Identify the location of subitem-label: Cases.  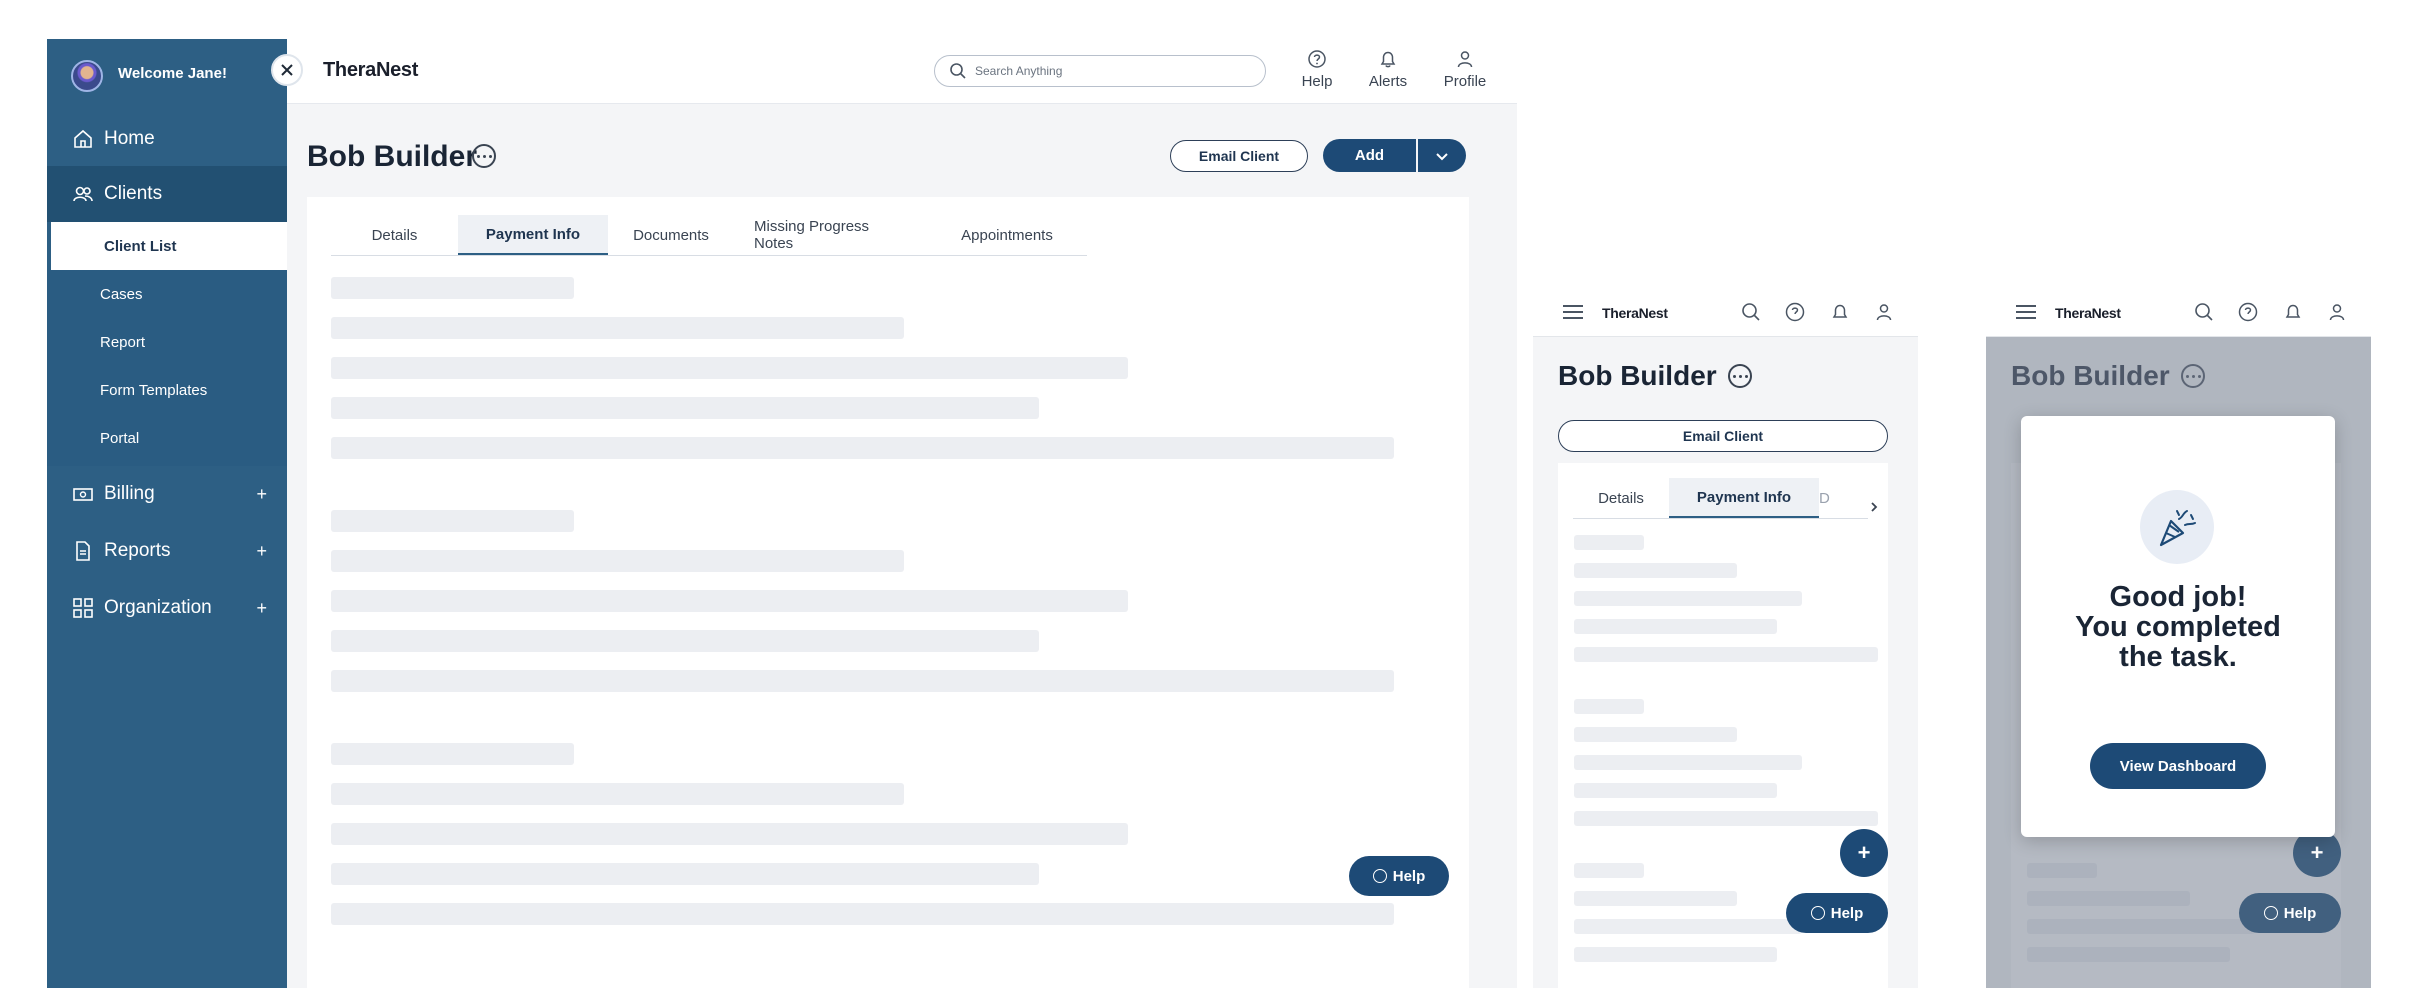
(121, 294).